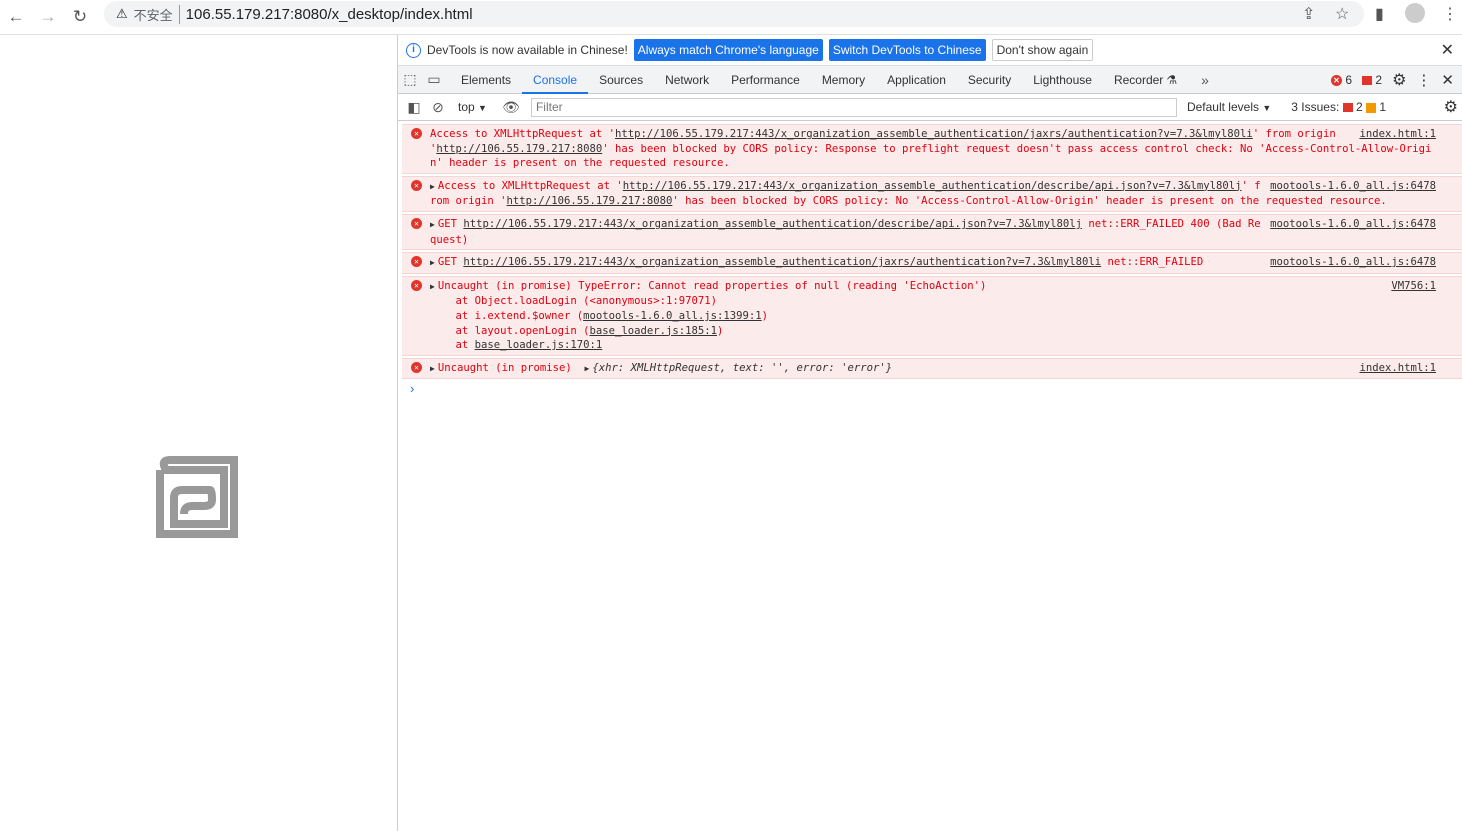 The height and width of the screenshot is (831, 1462). What do you see at coordinates (438, 107) in the screenshot?
I see `clear-console-icon: ⊘` at bounding box center [438, 107].